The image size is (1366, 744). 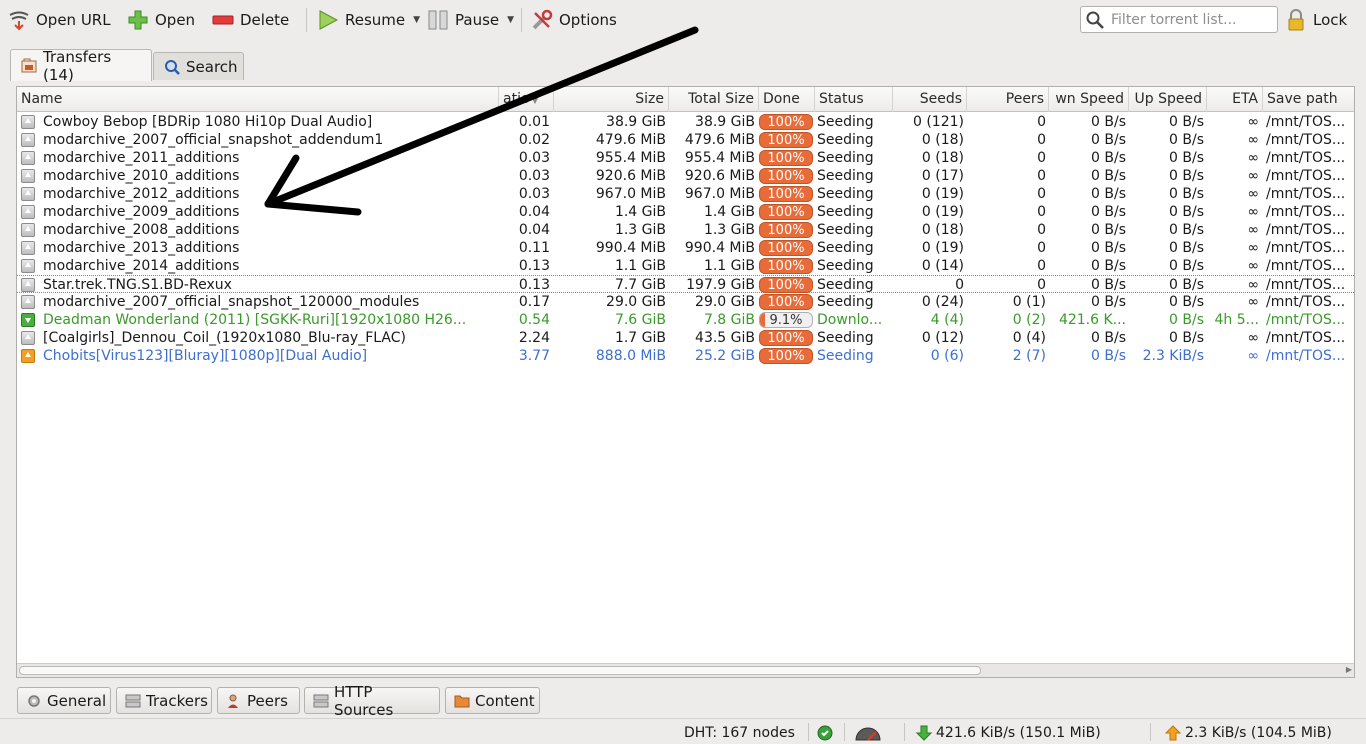 What do you see at coordinates (574, 20) in the screenshot?
I see `options-button: Options` at bounding box center [574, 20].